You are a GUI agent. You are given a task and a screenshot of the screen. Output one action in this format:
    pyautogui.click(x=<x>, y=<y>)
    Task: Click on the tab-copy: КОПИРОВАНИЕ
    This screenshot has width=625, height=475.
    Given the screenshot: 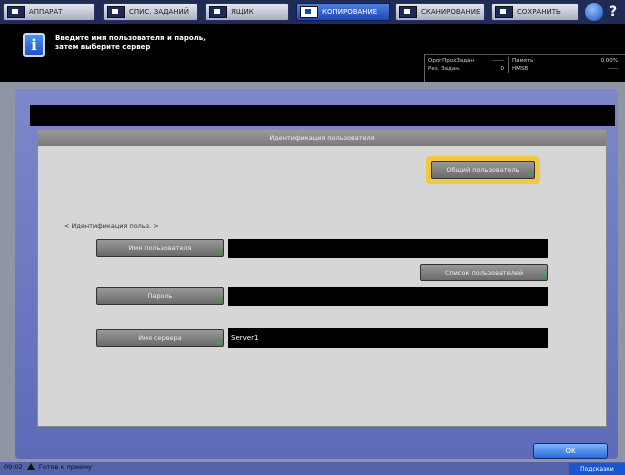 What is the action you would take?
    pyautogui.click(x=343, y=12)
    